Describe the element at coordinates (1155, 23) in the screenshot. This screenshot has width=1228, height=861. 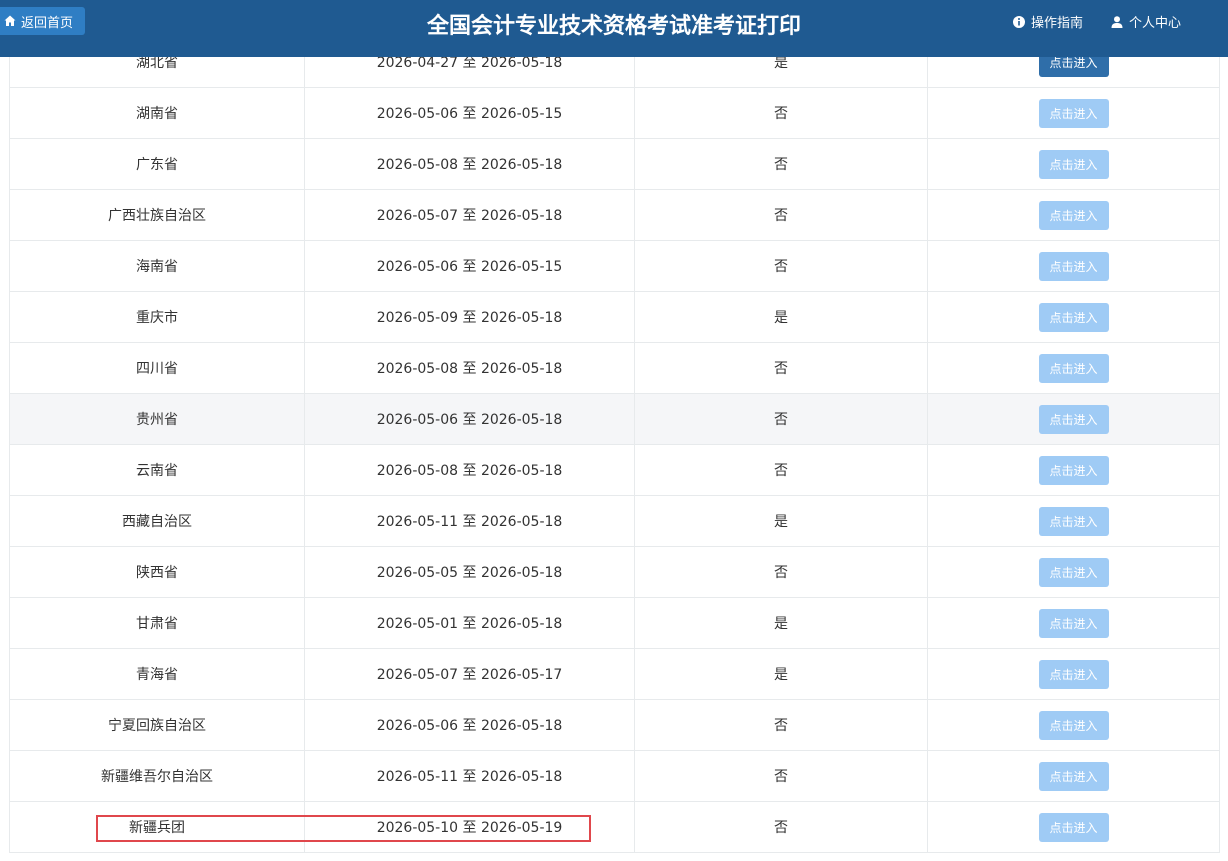
I see `profile-link-label: 个人中心` at that location.